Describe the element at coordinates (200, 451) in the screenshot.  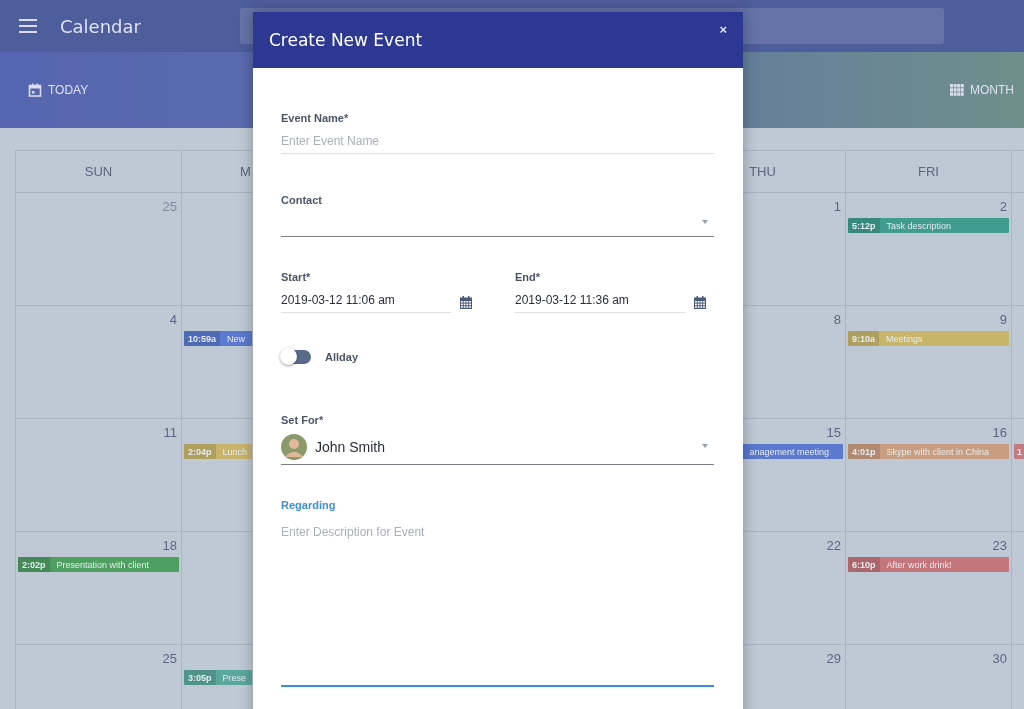
I see `event-time: 2:04p` at that location.